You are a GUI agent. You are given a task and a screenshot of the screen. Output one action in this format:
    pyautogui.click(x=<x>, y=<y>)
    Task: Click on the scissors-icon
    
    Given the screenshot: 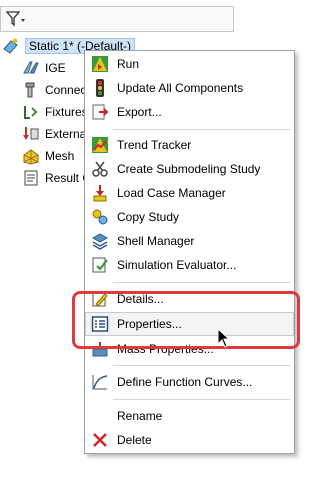 What is the action you would take?
    pyautogui.click(x=100, y=169)
    